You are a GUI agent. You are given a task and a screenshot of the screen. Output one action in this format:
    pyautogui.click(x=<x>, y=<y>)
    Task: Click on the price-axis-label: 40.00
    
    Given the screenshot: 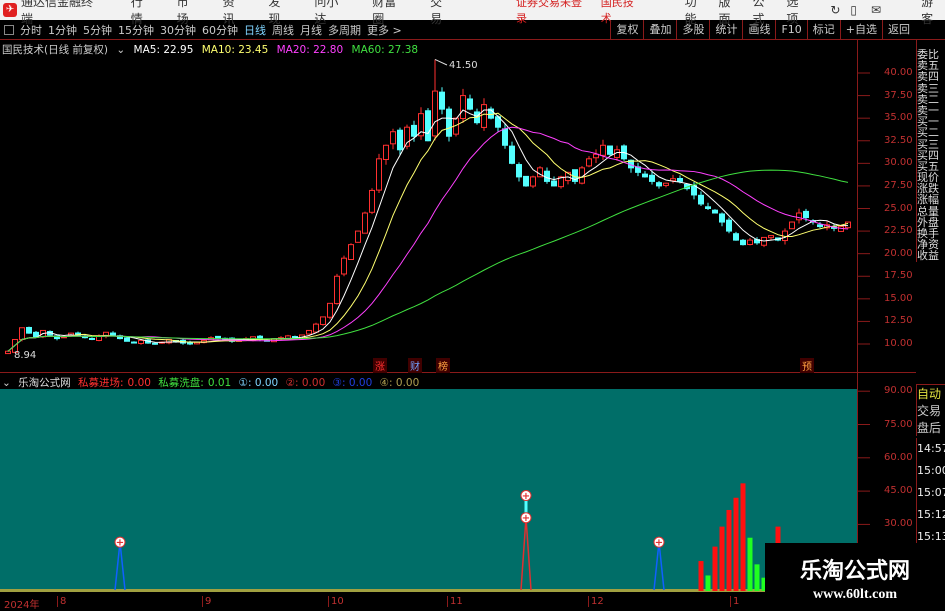 What is the action you would take?
    pyautogui.click(x=898, y=72)
    